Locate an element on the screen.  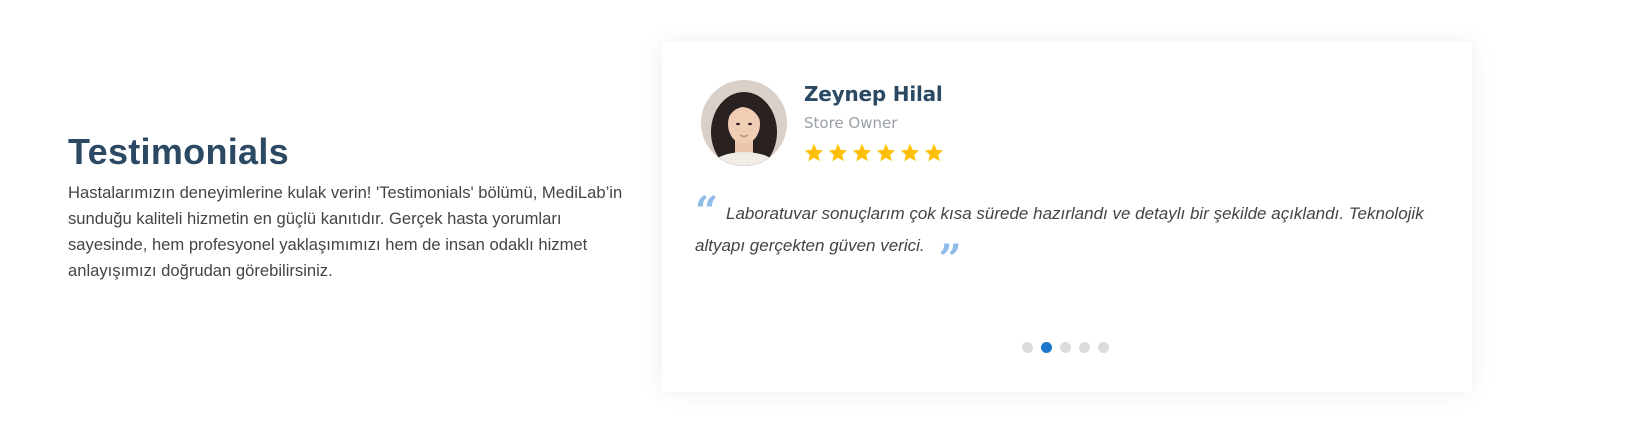
testimonial-name: Zeynep Hilal is located at coordinates (873, 94).